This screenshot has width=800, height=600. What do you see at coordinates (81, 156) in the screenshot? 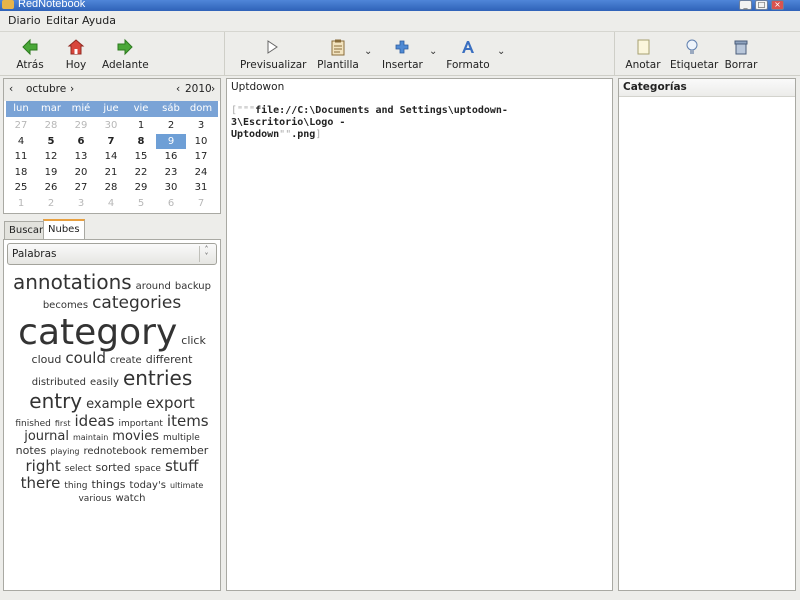
I see `calendar-day: 13` at bounding box center [81, 156].